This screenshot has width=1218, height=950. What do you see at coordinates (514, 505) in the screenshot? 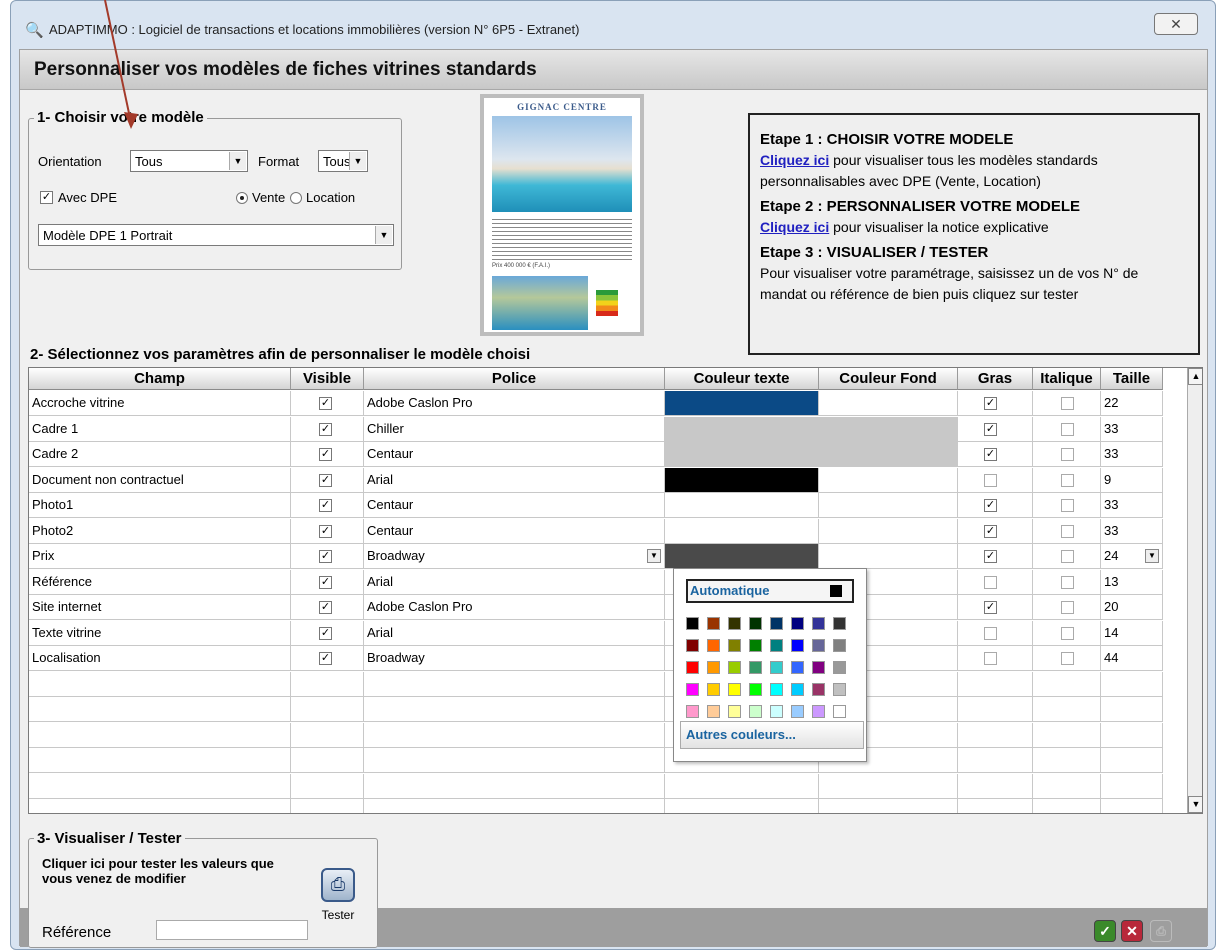
I see `cell-police: Centaur` at bounding box center [514, 505].